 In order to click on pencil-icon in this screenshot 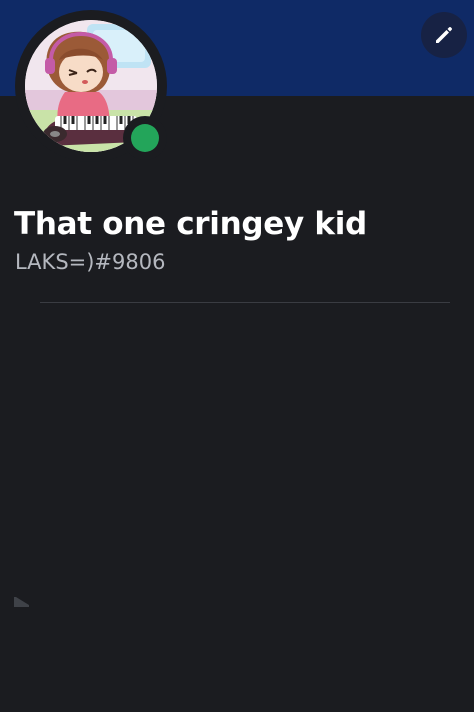, I will do `click(444, 35)`.